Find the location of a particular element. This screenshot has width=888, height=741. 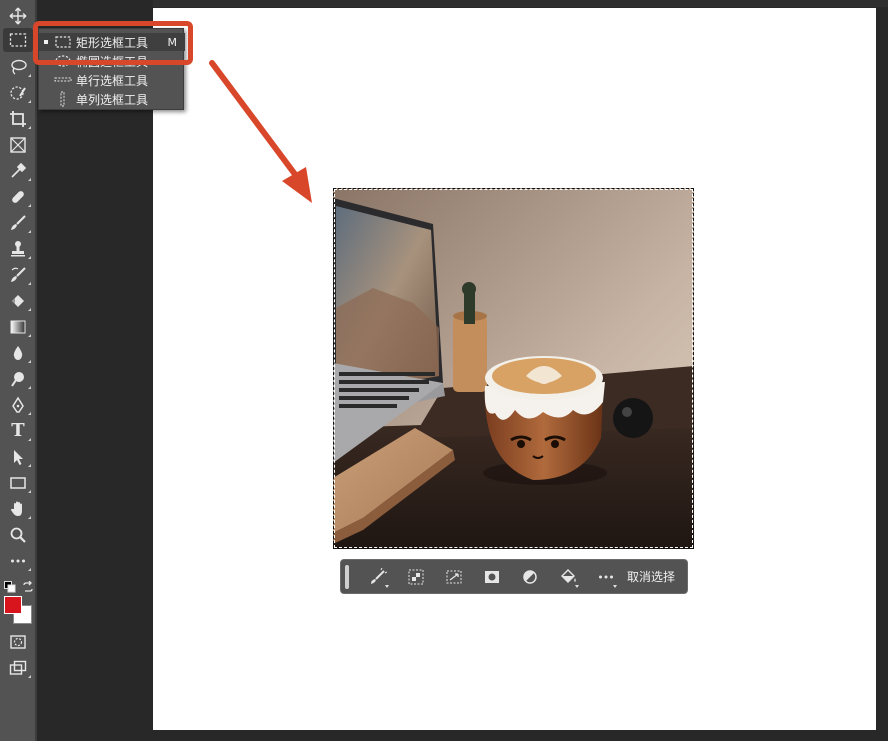

bandage-icon is located at coordinates (18, 197).